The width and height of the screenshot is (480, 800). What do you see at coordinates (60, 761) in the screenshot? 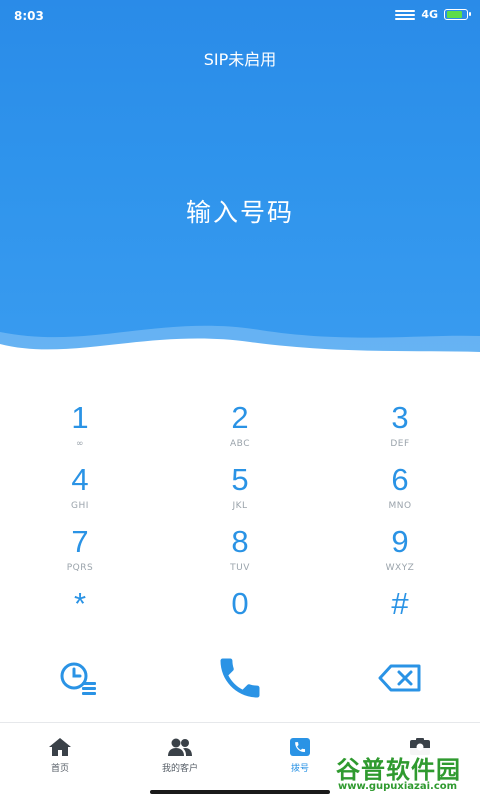
I see `tab-home: 首页` at bounding box center [60, 761].